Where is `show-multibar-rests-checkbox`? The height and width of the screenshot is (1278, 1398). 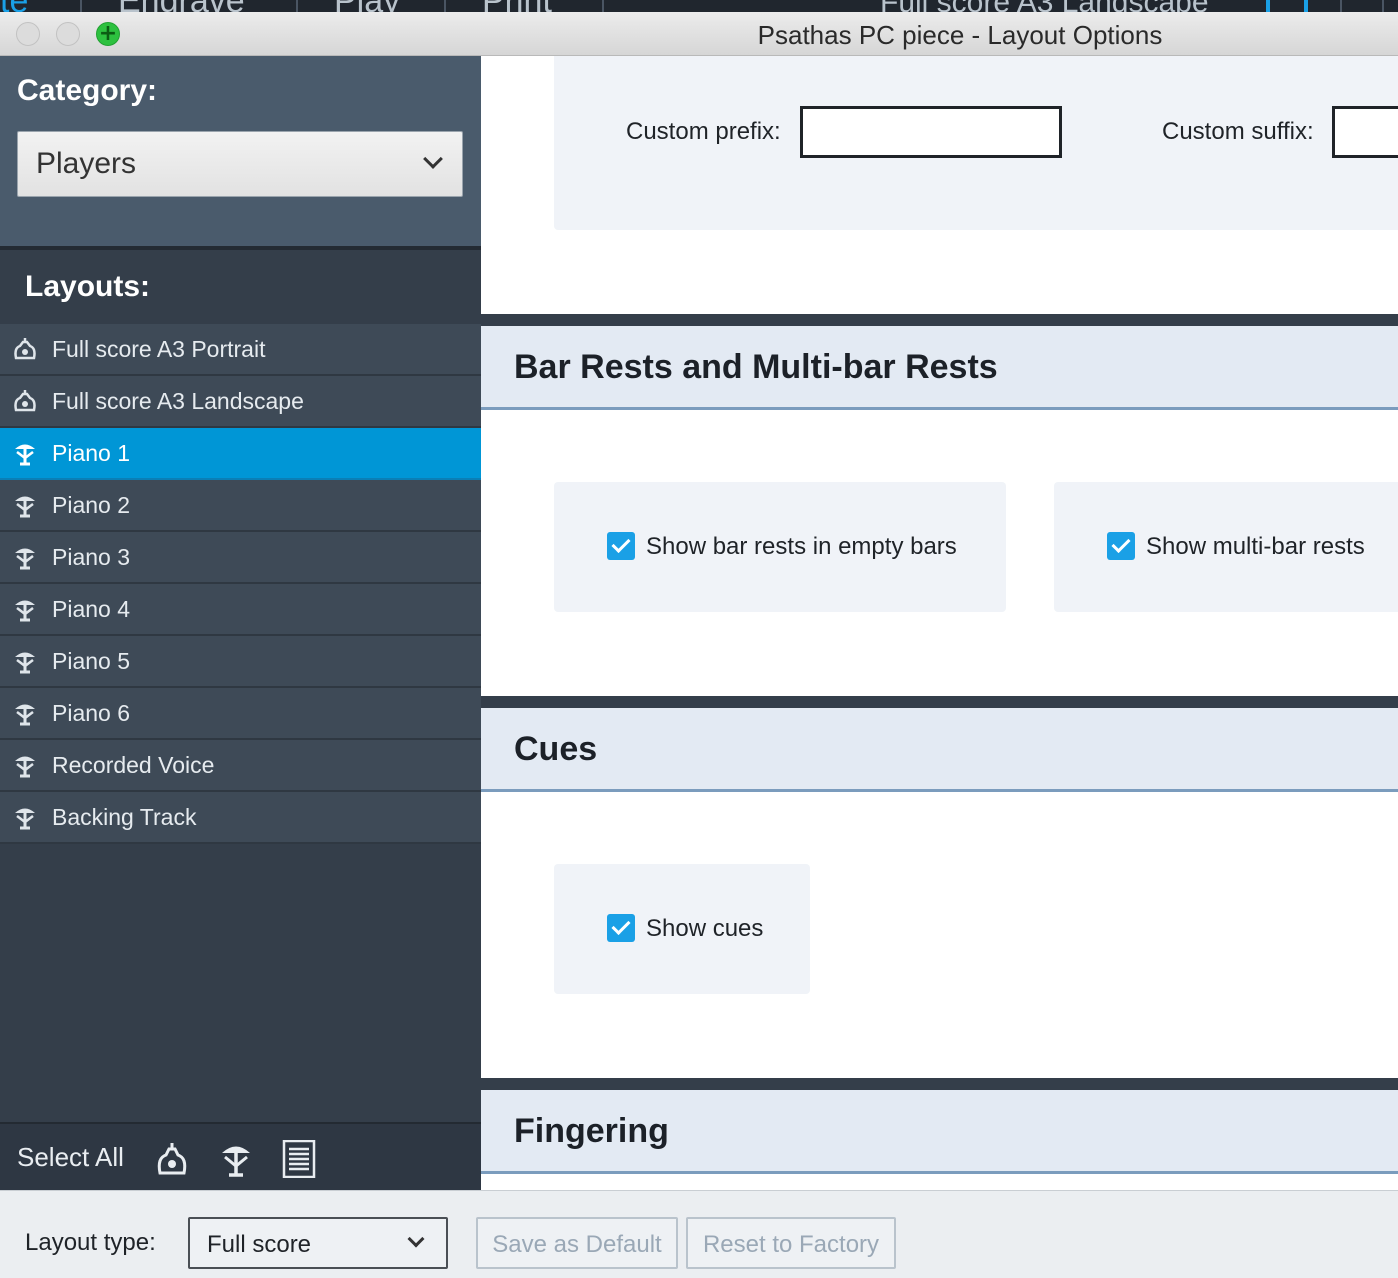 show-multibar-rests-checkbox is located at coordinates (1121, 546).